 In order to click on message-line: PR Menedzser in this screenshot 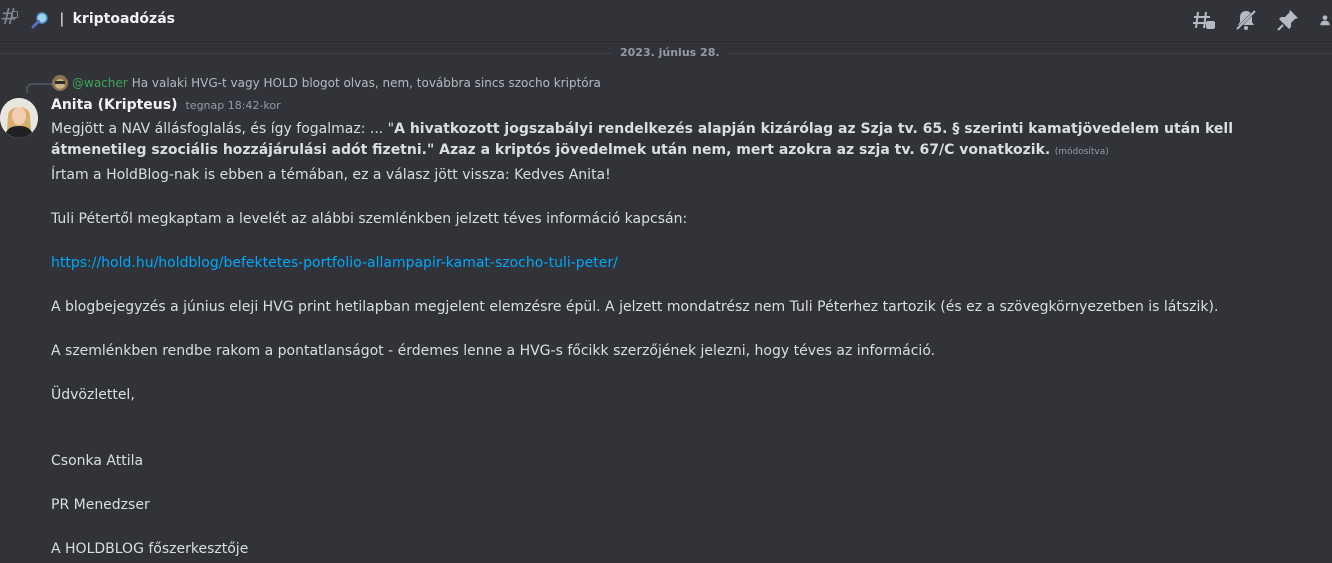, I will do `click(100, 505)`.